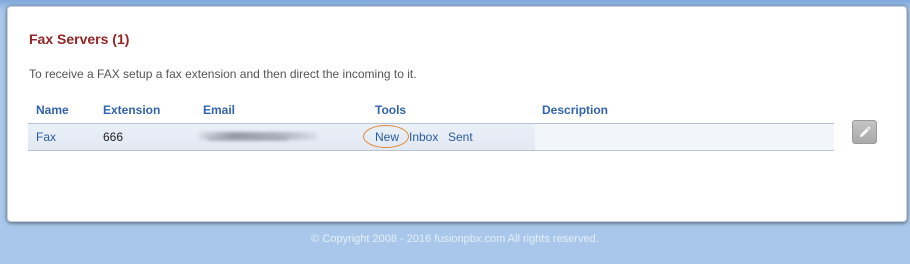 The width and height of the screenshot is (910, 264). Describe the element at coordinates (575, 110) in the screenshot. I see `column-header-description: Description` at that location.